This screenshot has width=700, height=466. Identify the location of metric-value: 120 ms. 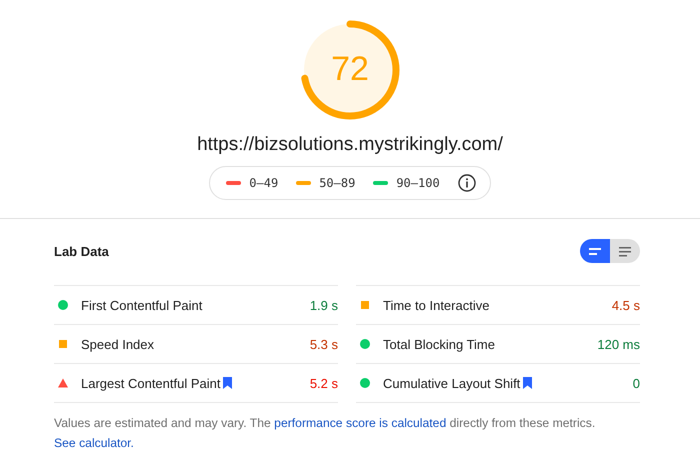
(618, 344).